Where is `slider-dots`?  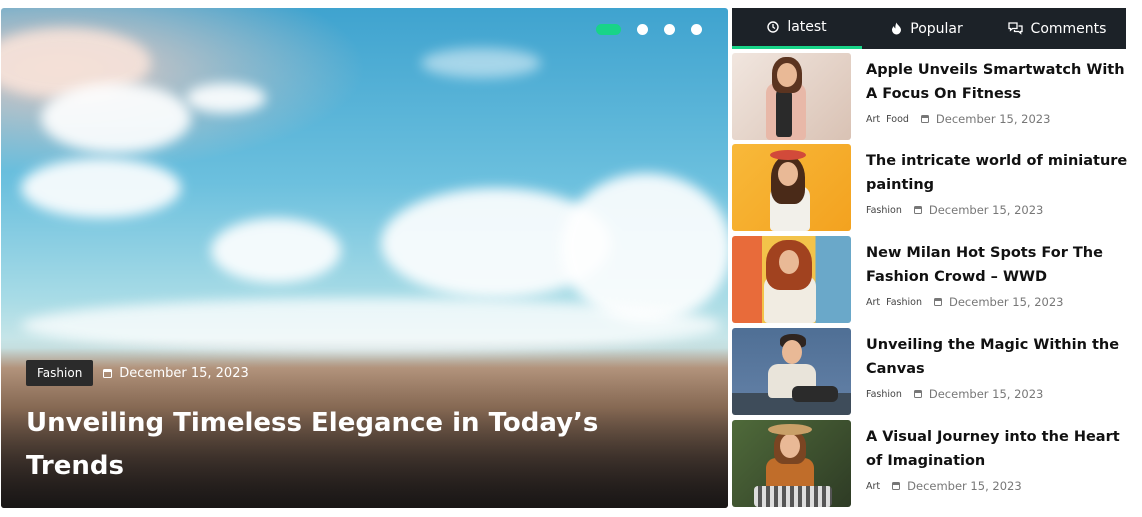
slider-dots is located at coordinates (649, 29).